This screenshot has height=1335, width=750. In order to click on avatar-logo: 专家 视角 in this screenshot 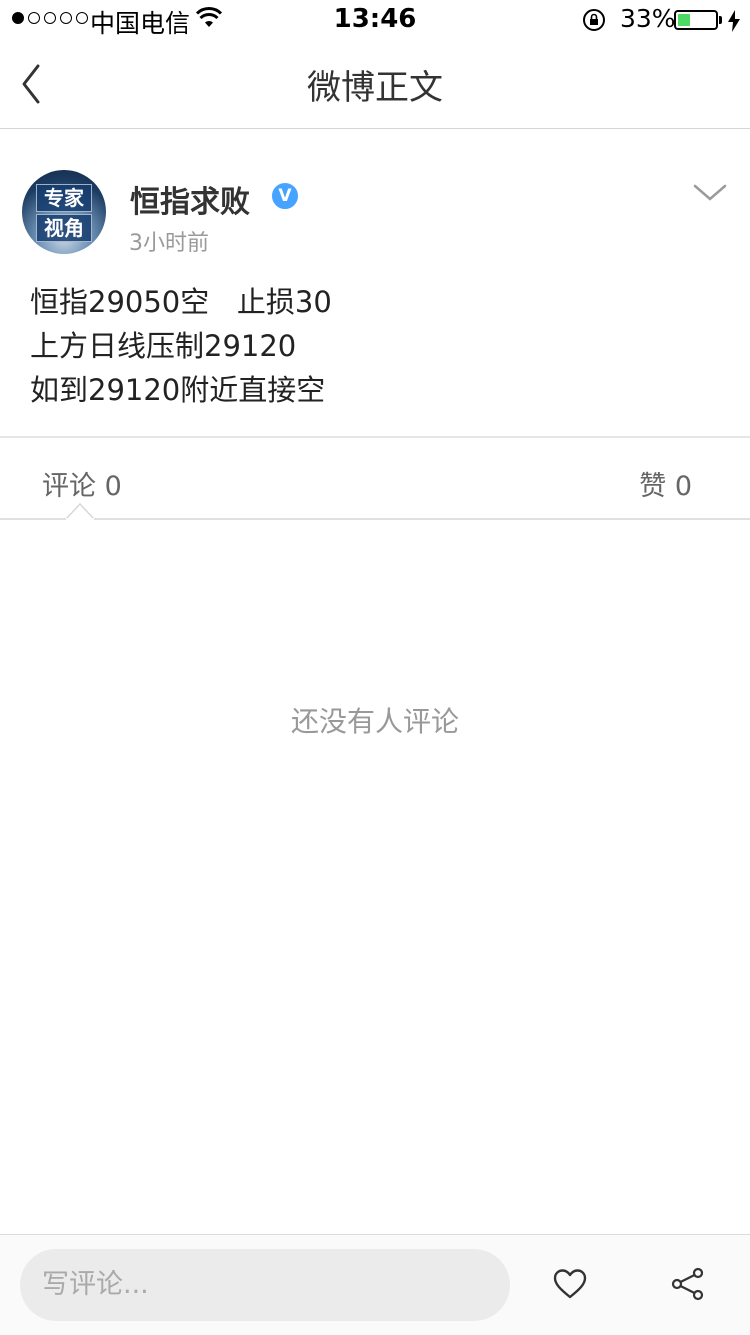, I will do `click(64, 214)`.